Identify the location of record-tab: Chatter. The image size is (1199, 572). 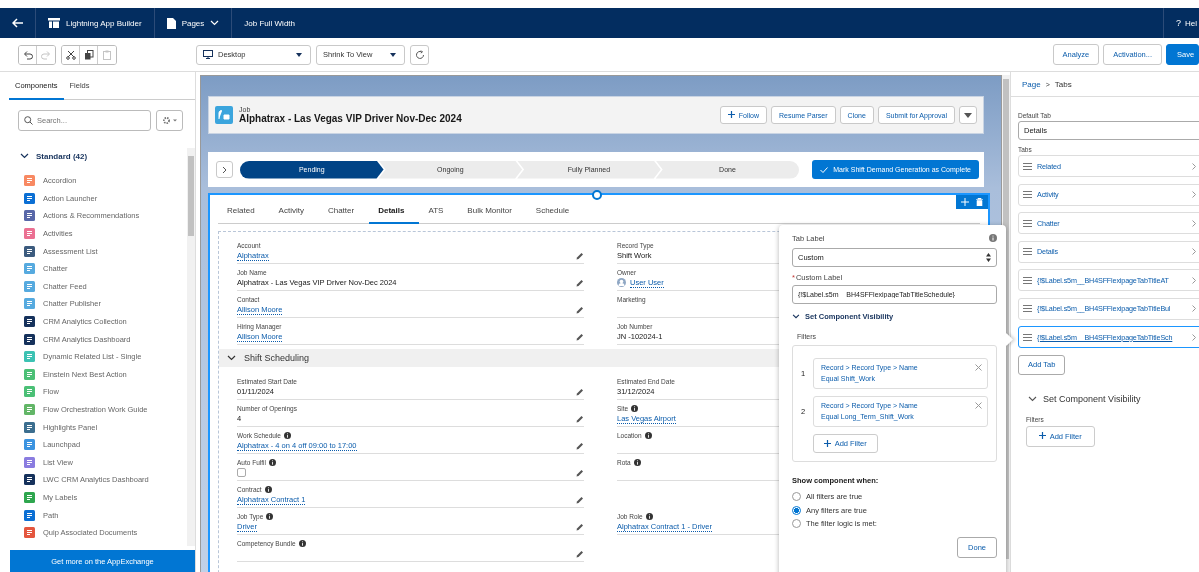
(344, 211).